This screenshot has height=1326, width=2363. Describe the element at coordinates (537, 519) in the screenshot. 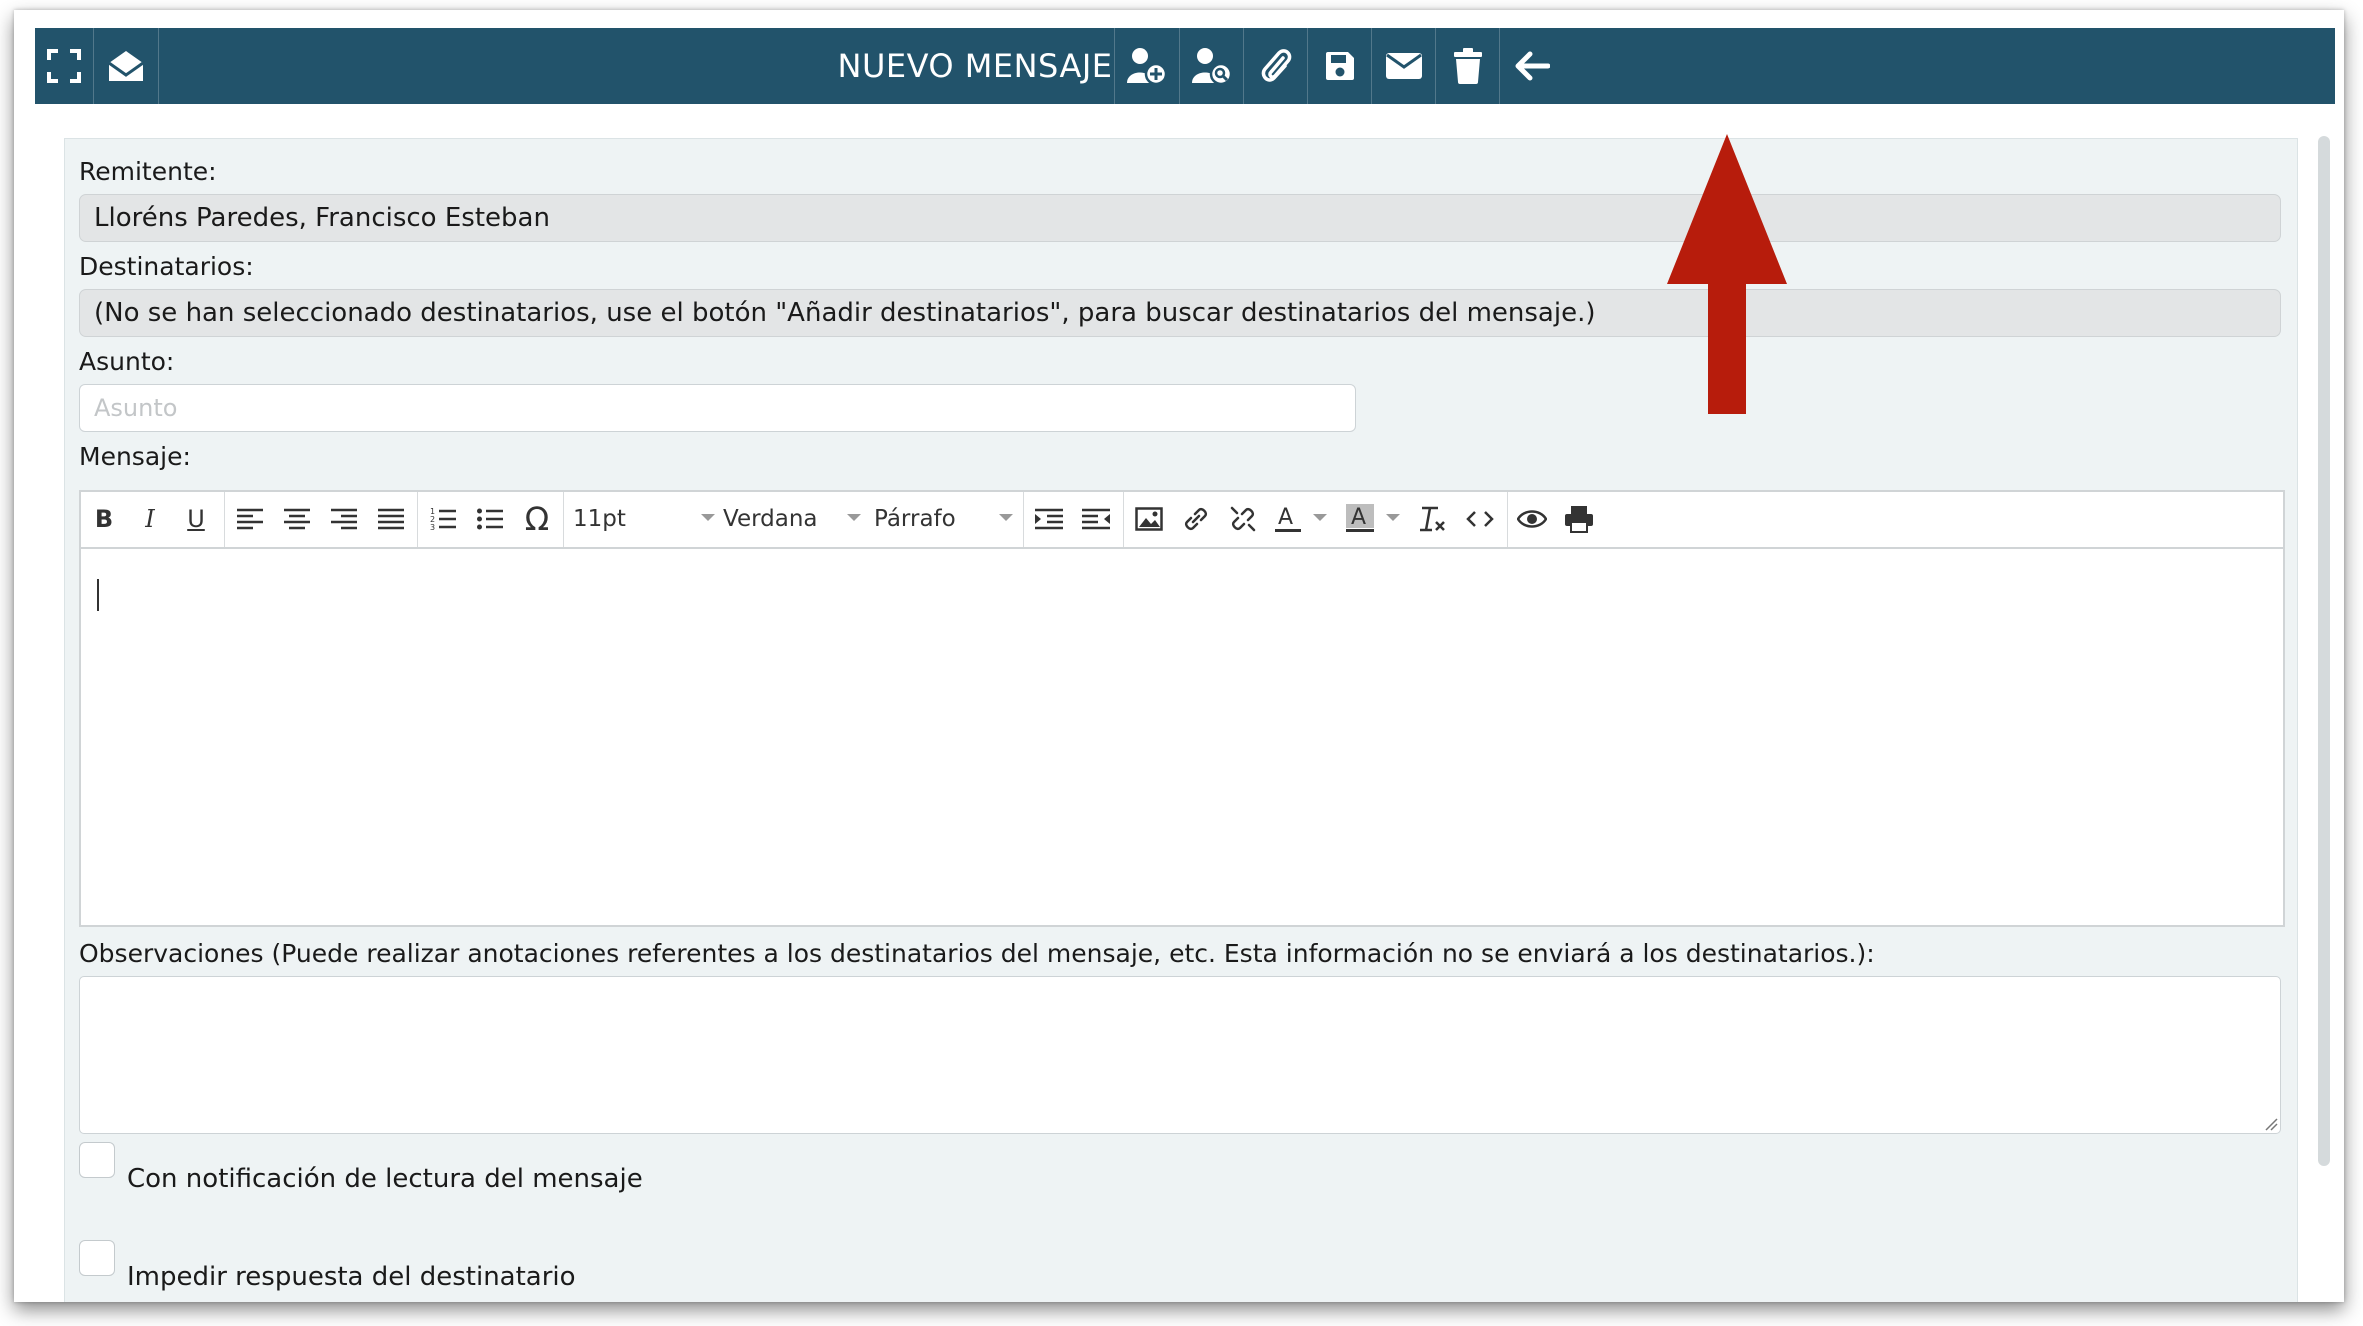

I see `special-char-button: Ω` at that location.